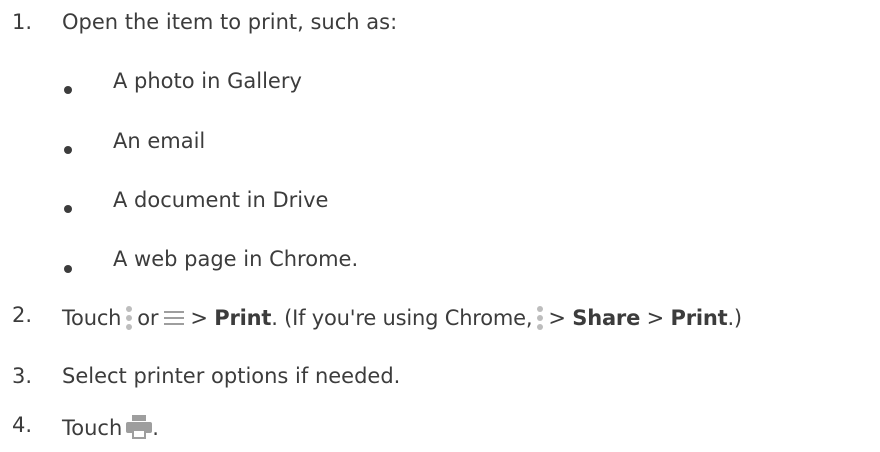  What do you see at coordinates (734, 318) in the screenshot?
I see `end-text: .)` at bounding box center [734, 318].